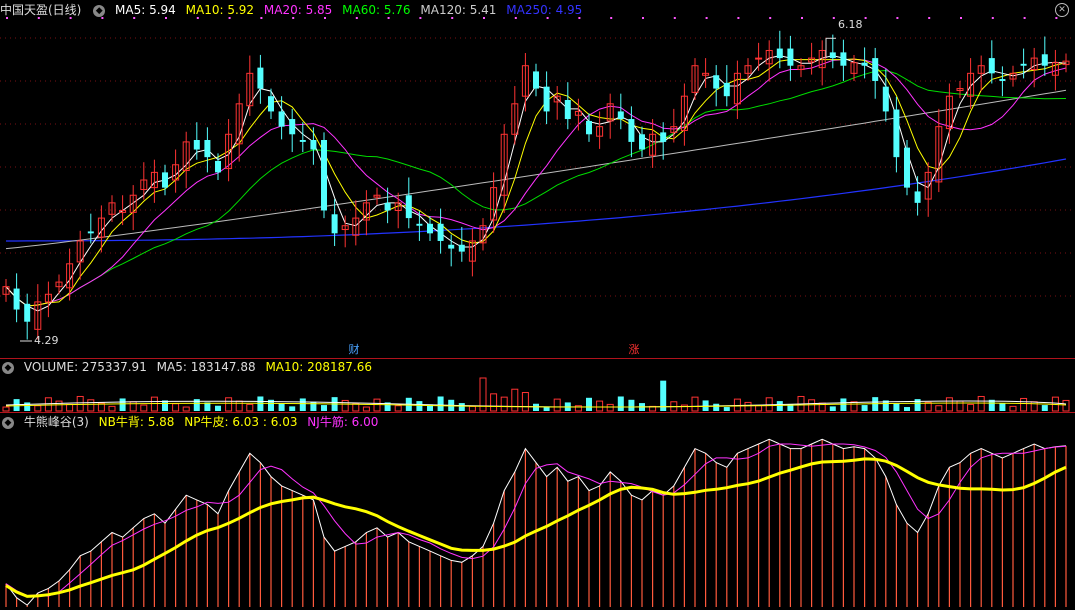  Describe the element at coordinates (46, 340) in the screenshot. I see `low-price-label: 4.29` at that location.